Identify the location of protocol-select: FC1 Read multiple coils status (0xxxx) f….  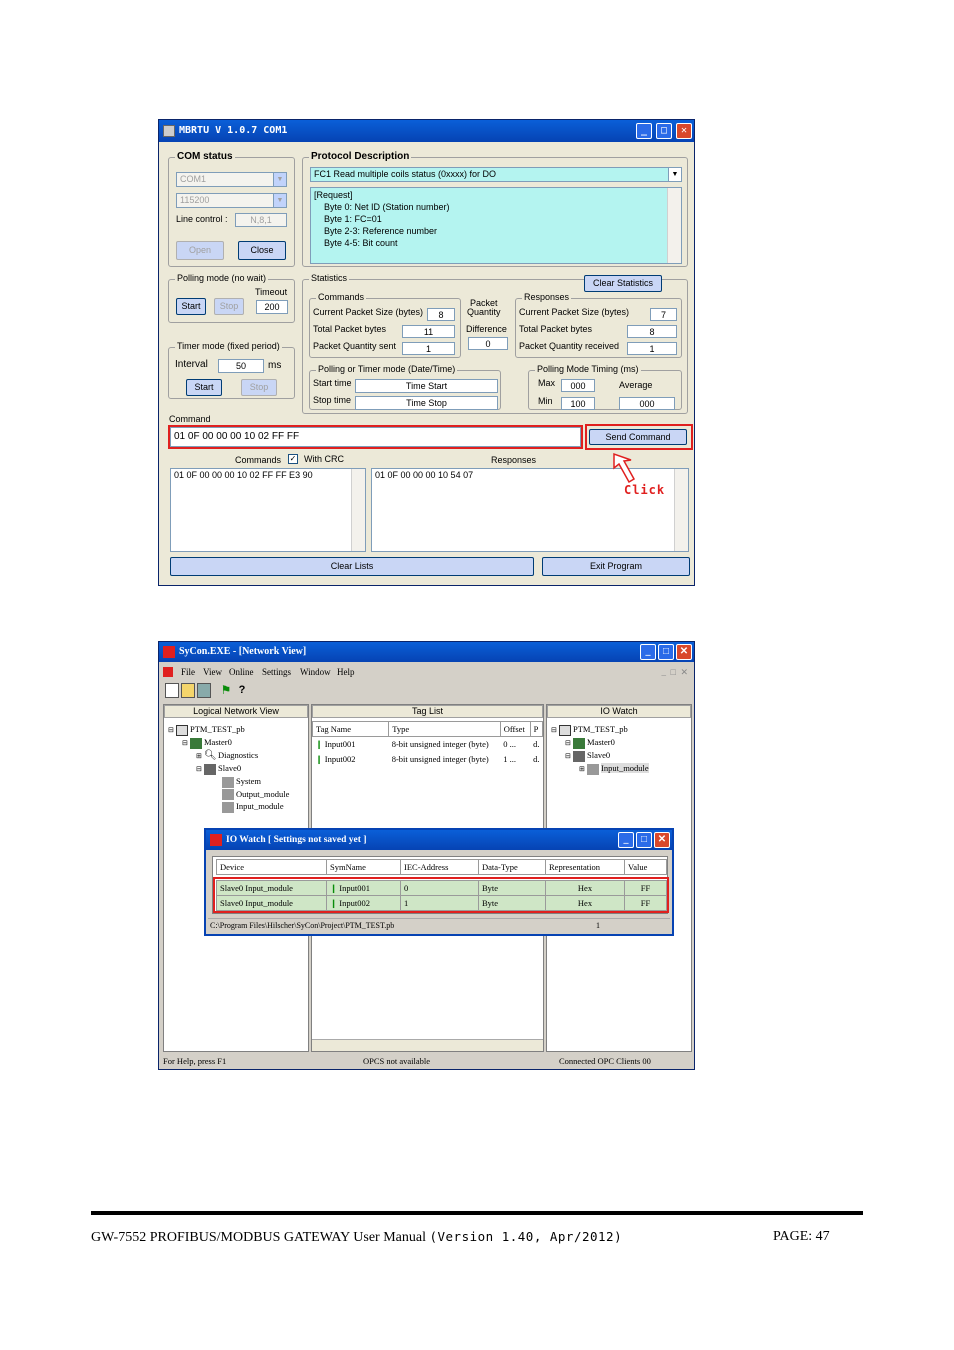
(496, 174).